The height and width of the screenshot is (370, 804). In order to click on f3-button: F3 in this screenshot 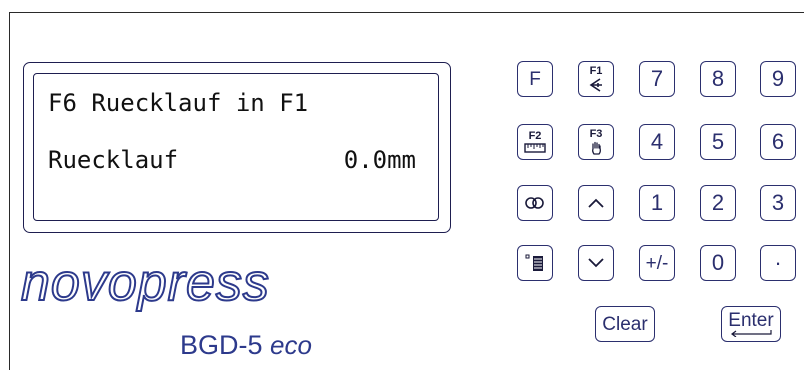, I will do `click(596, 142)`.